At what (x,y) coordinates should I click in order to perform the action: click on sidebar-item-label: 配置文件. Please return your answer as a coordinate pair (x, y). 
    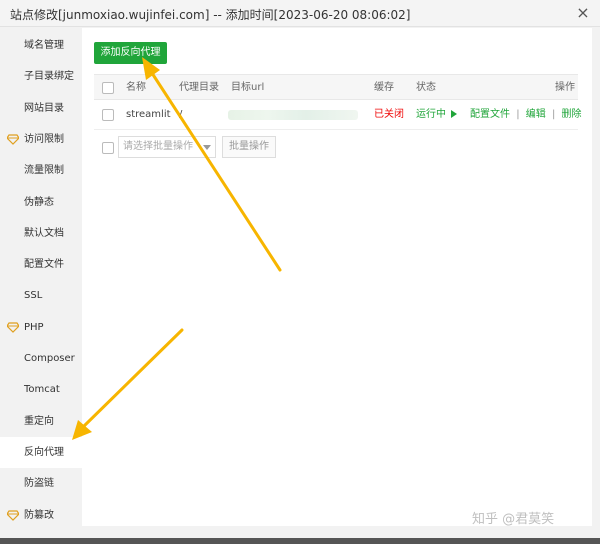
    Looking at the image, I should click on (44, 265).